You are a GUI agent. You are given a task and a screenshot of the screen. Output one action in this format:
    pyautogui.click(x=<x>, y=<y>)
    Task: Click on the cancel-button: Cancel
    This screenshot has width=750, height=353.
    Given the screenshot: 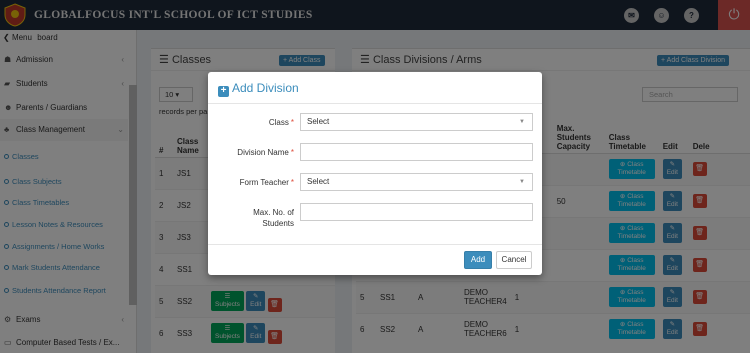 What is the action you would take?
    pyautogui.click(x=514, y=260)
    